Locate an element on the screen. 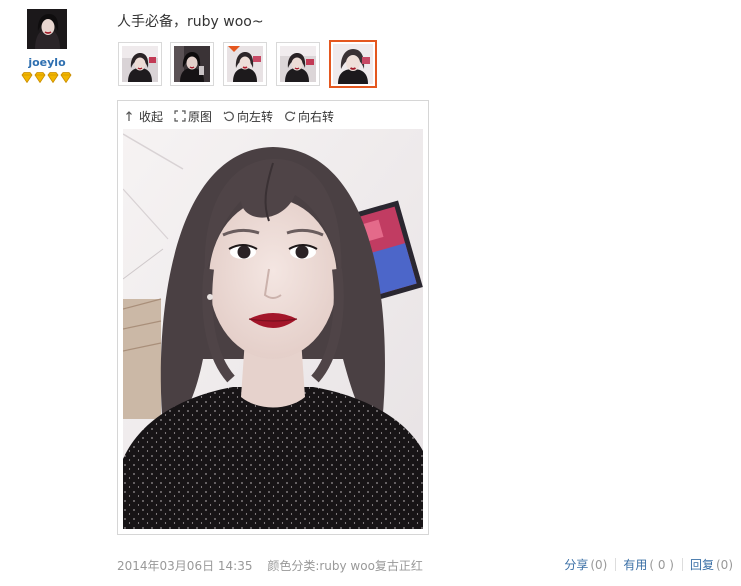 This screenshot has width=741, height=586. post-actions: 分享 (0) 有用 ( 0 ) 回复 (0) is located at coordinates (648, 564).